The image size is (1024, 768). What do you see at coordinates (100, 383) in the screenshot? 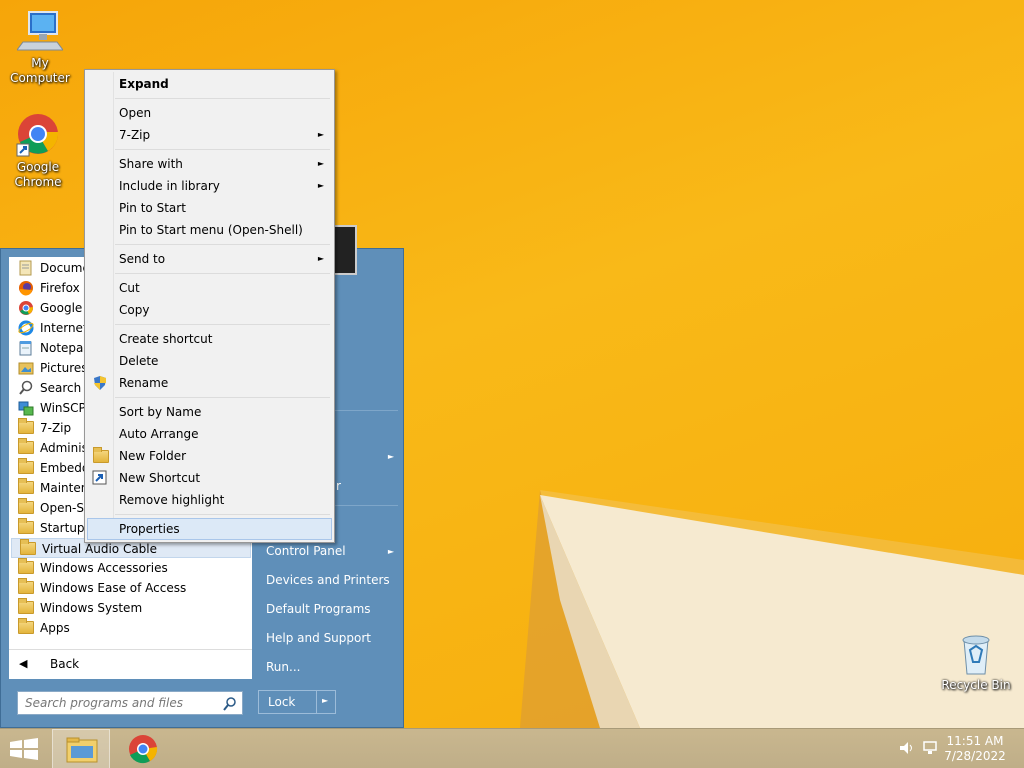
I see `shield-icon` at bounding box center [100, 383].